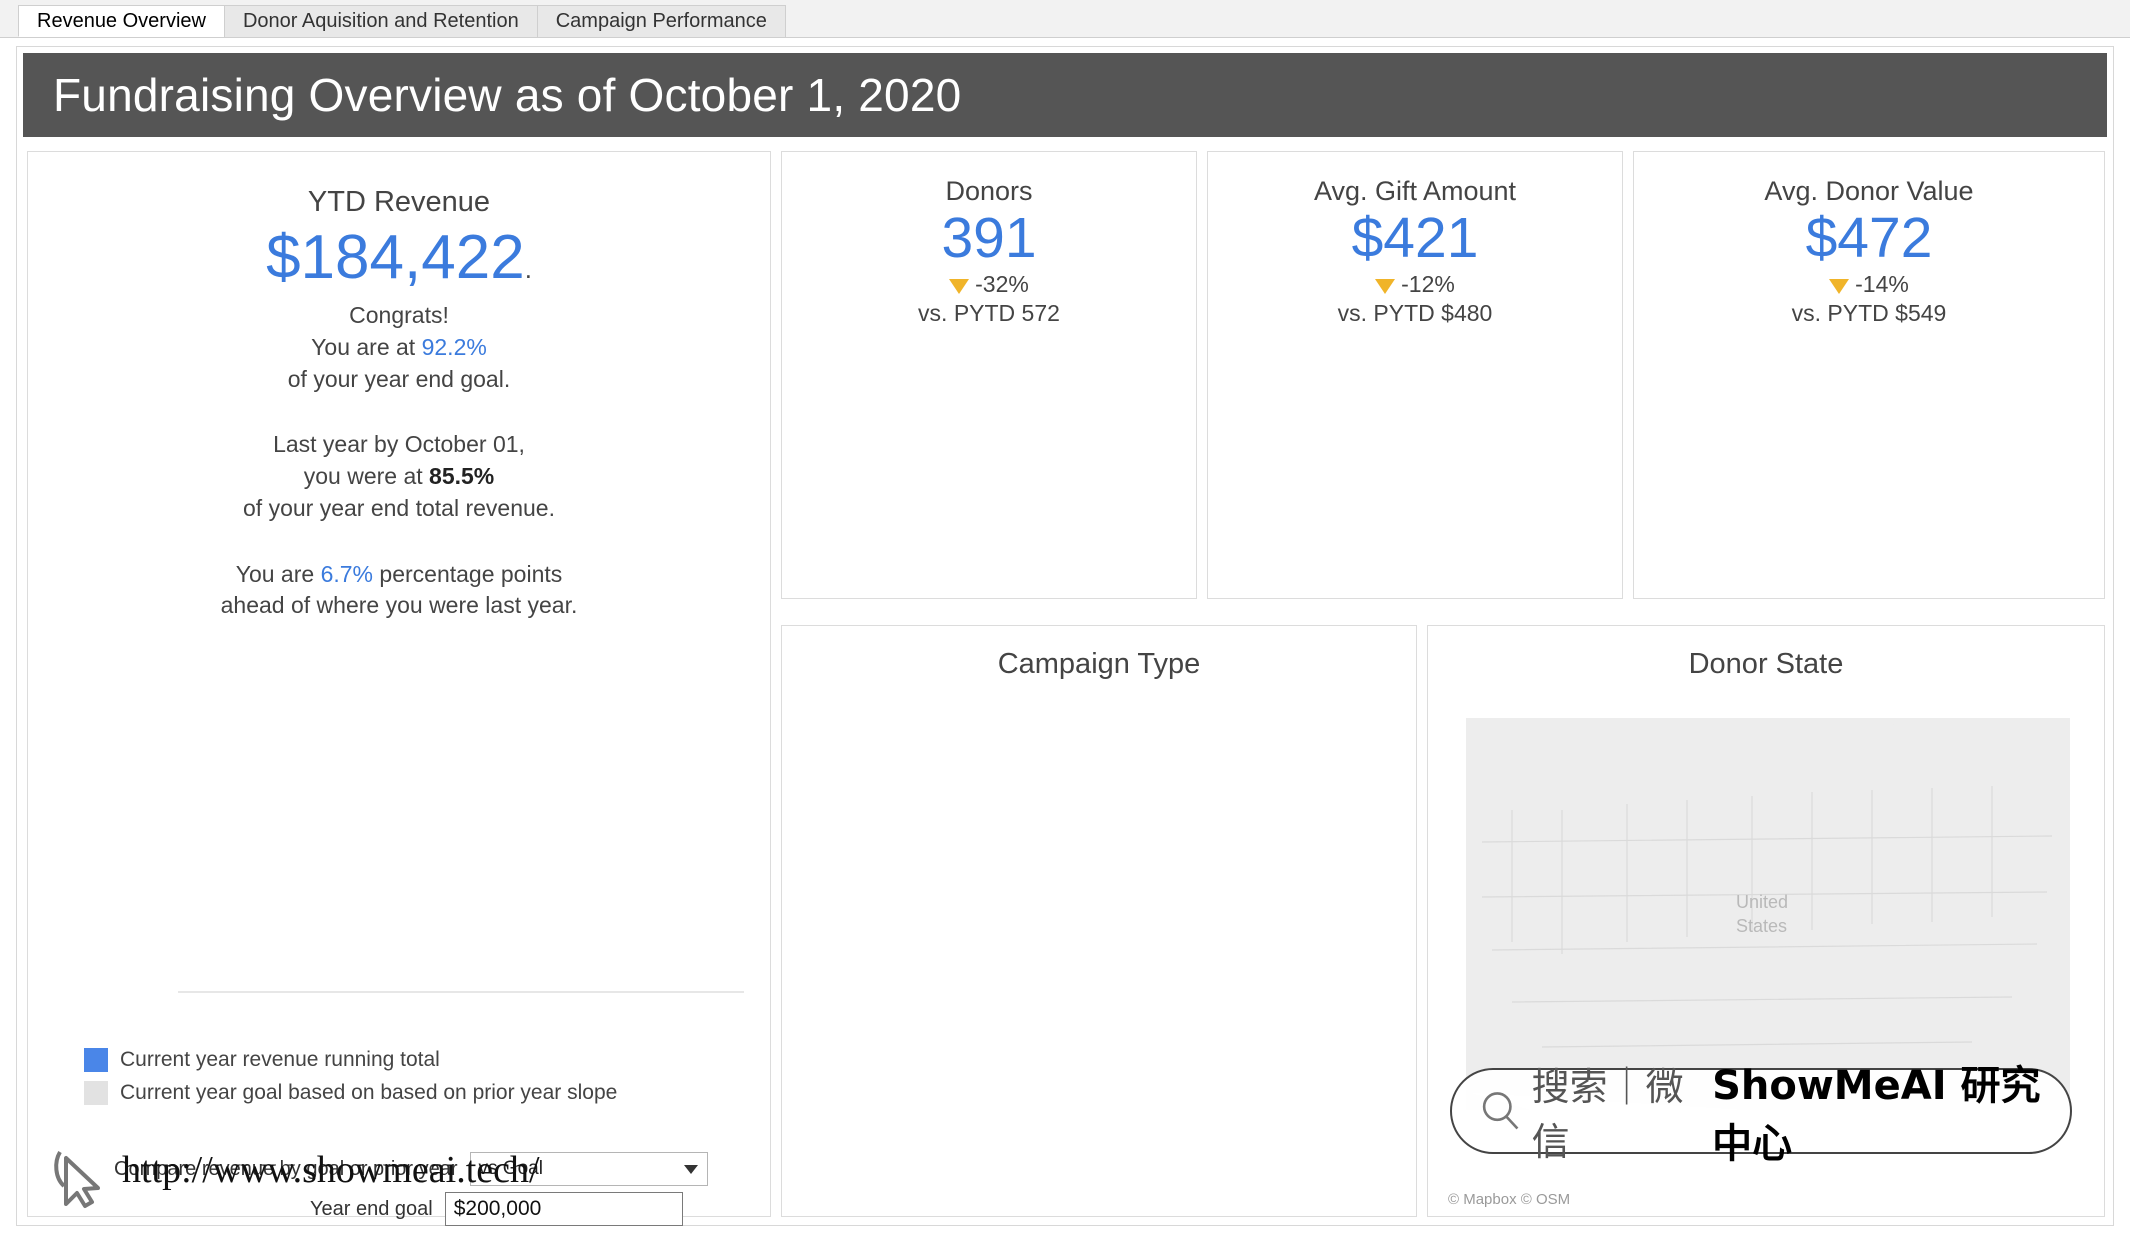 This screenshot has height=1239, width=2130. What do you see at coordinates (280, 1059) in the screenshot?
I see `legend-label-current: Current year revenue running total` at bounding box center [280, 1059].